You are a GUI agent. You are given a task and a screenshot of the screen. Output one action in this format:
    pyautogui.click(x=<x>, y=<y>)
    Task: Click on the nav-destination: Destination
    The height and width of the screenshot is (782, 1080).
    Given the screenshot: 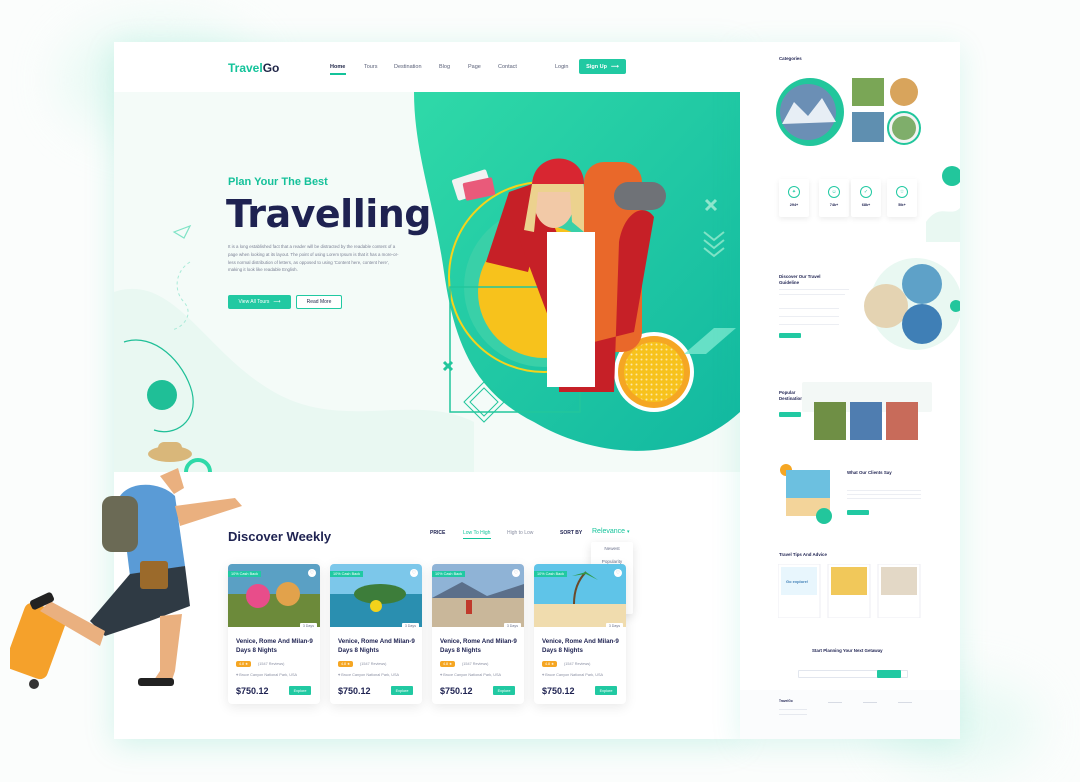 What is the action you would take?
    pyautogui.click(x=408, y=67)
    